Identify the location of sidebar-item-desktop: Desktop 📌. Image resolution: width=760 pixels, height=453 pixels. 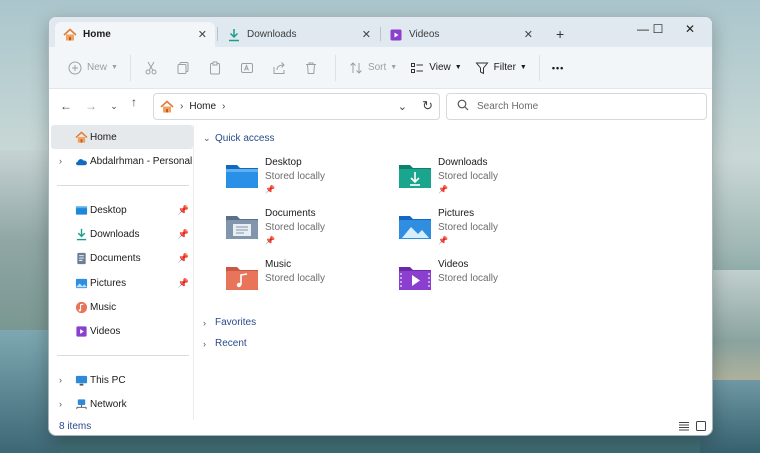
(122, 210).